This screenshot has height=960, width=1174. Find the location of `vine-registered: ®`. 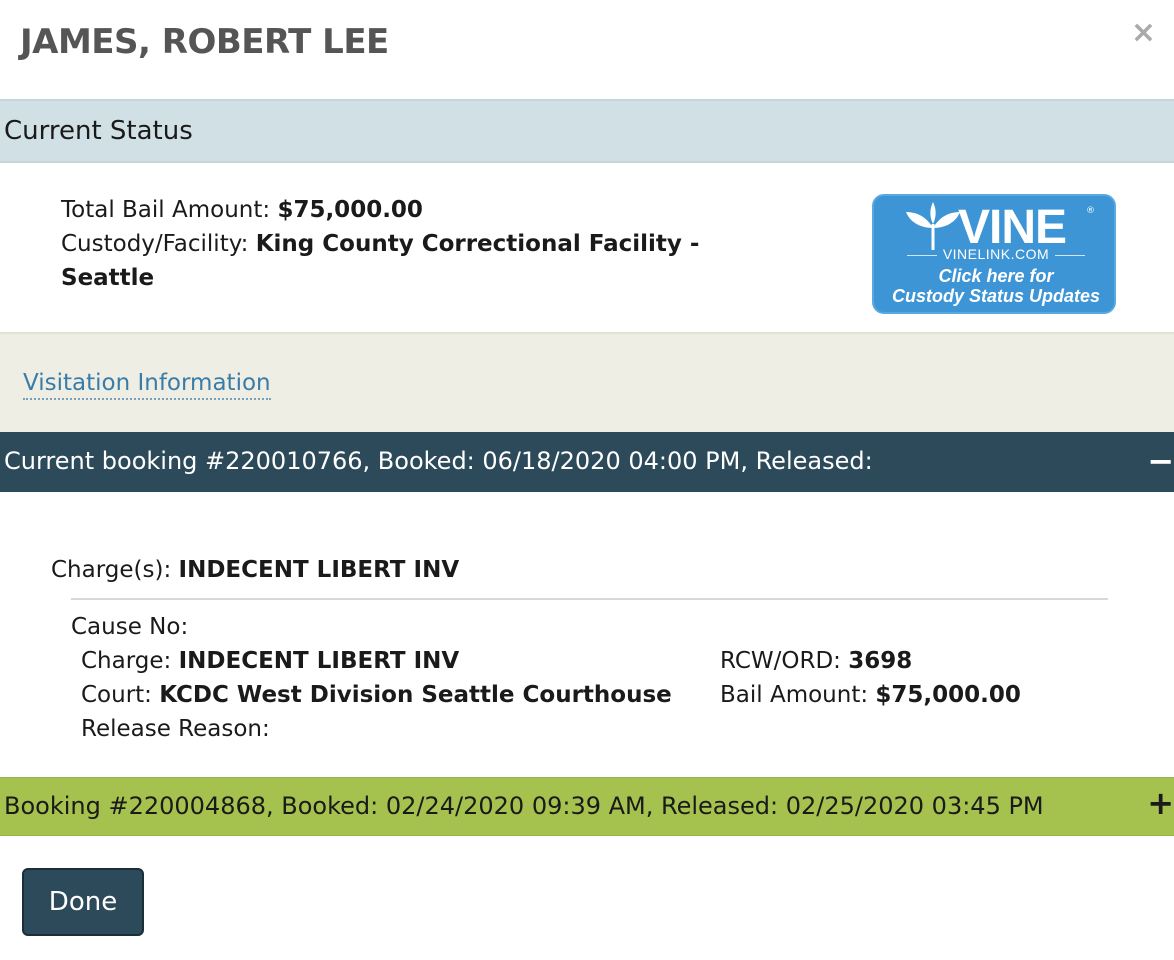

vine-registered: ® is located at coordinates (1090, 211).